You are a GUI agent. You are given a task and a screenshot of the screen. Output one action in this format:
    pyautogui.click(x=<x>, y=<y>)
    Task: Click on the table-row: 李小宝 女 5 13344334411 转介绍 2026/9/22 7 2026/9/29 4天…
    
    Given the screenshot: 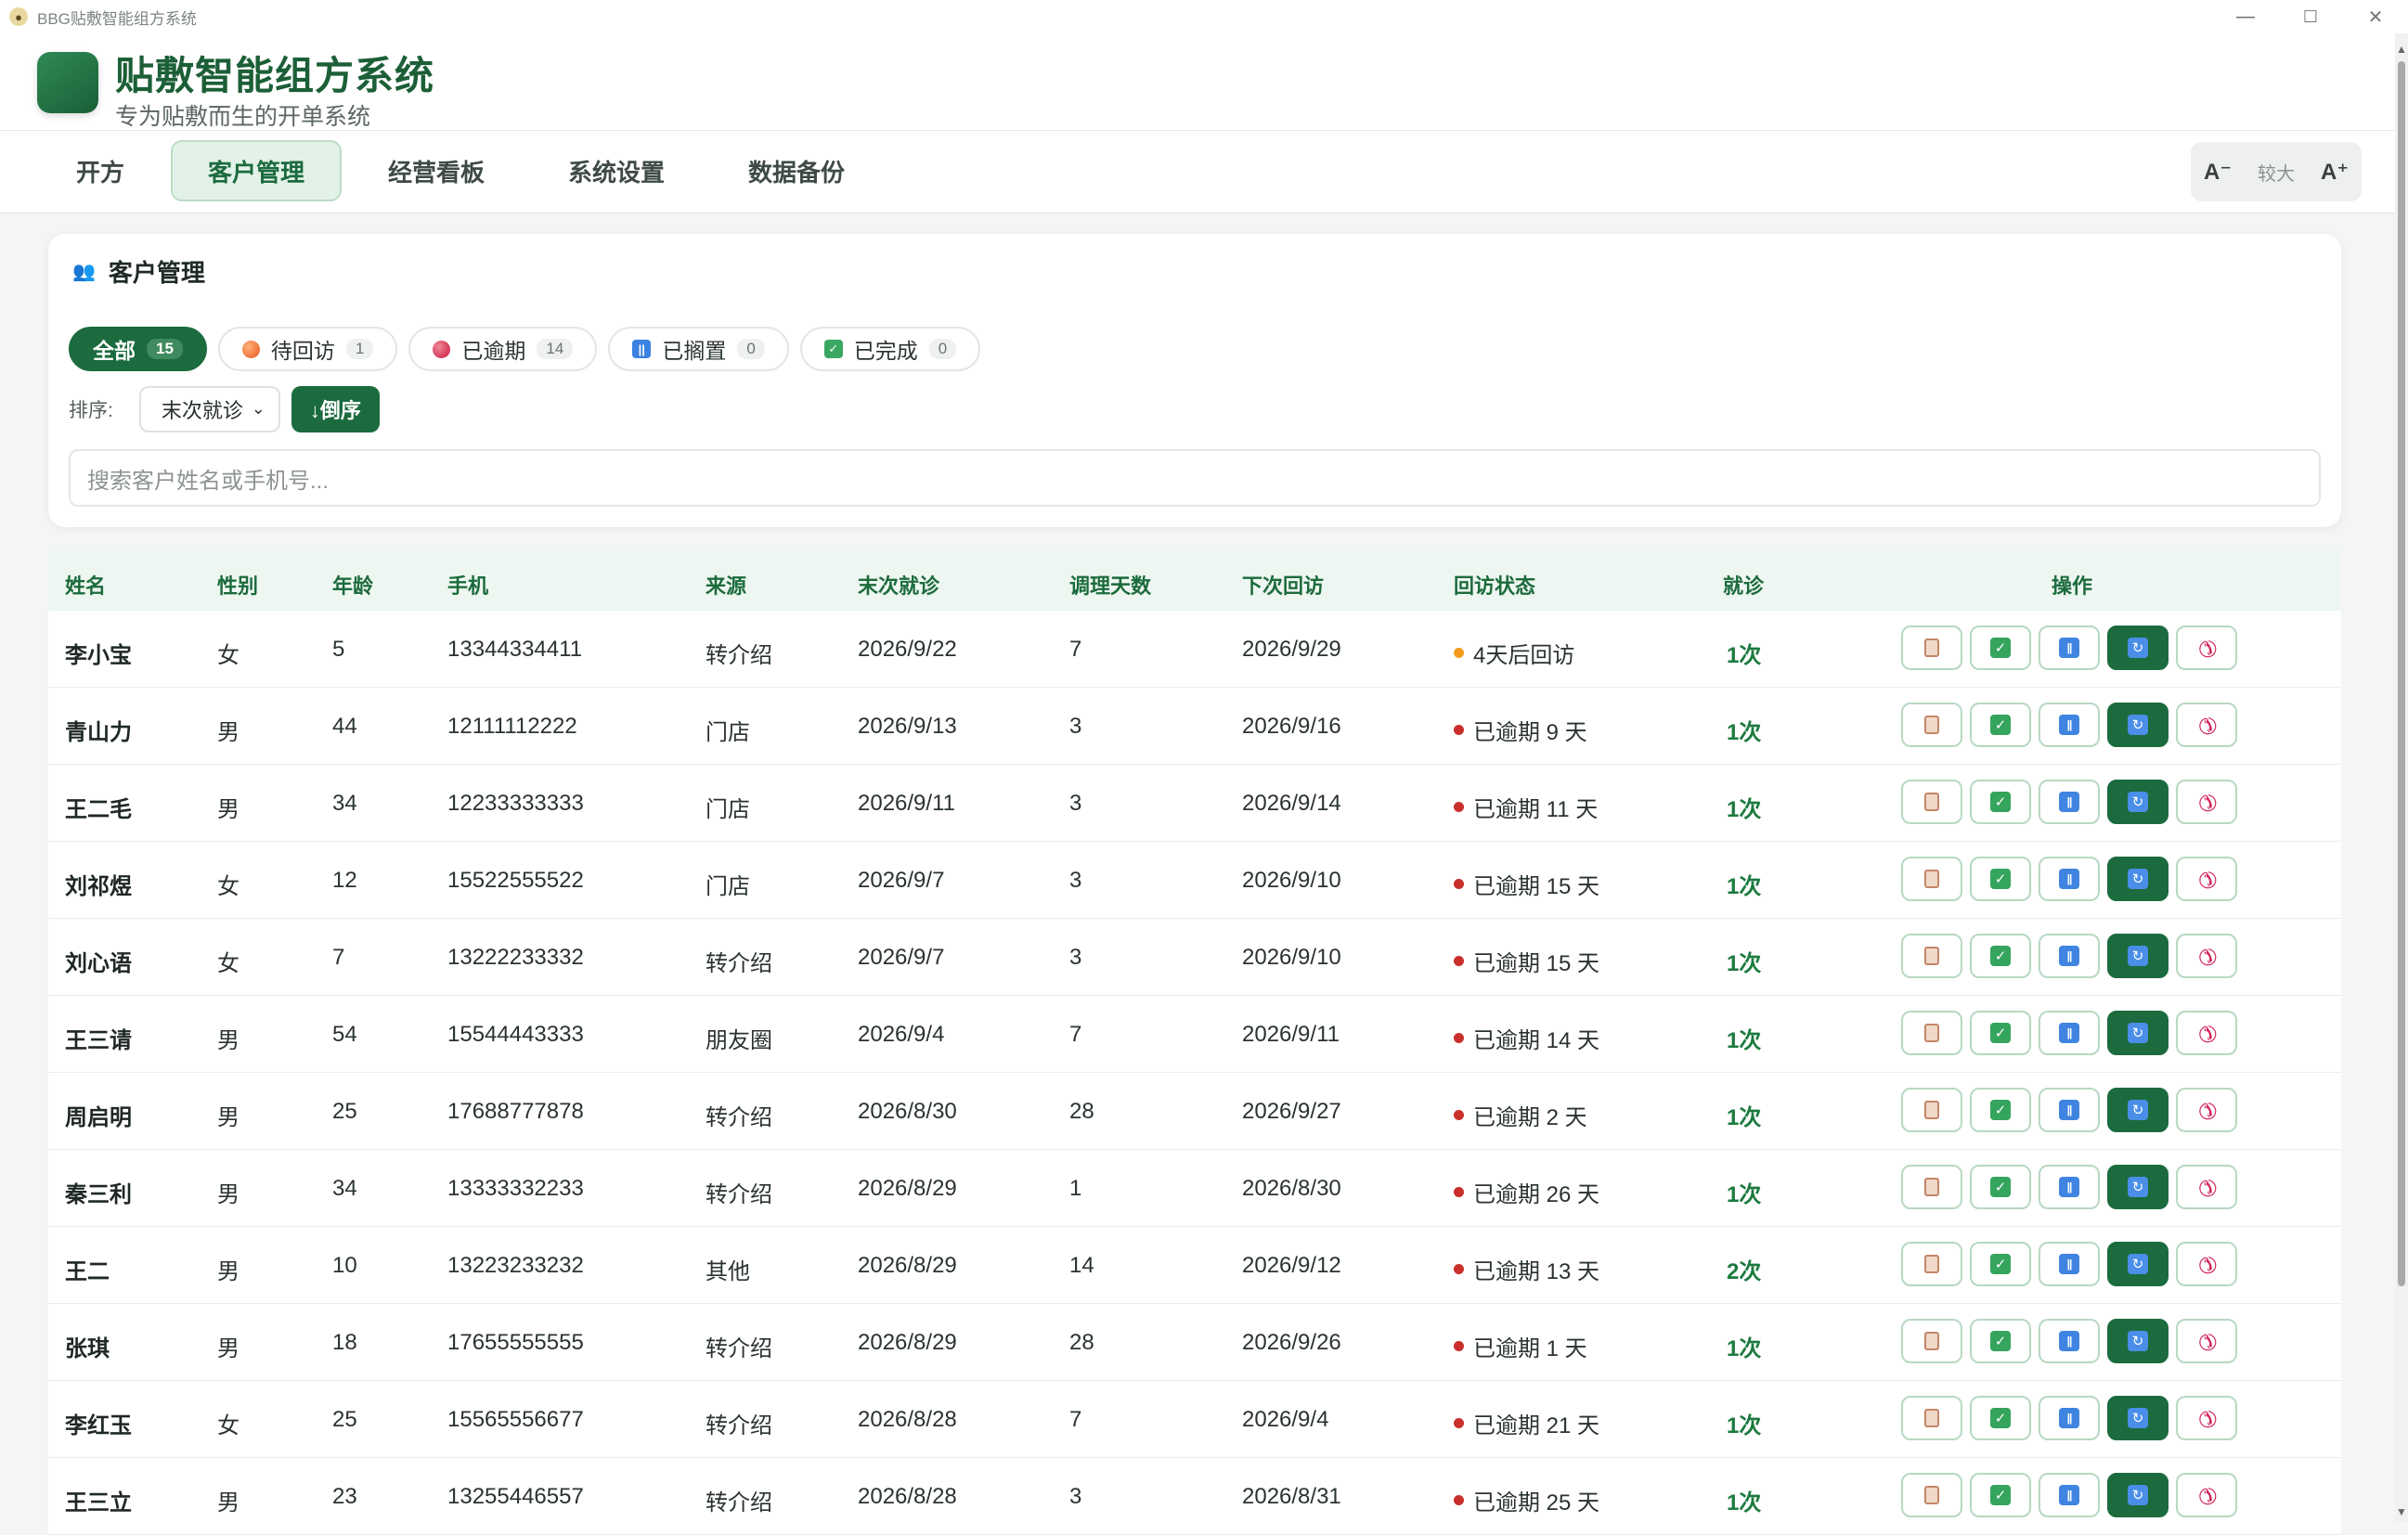 What is the action you would take?
    pyautogui.click(x=1195, y=649)
    